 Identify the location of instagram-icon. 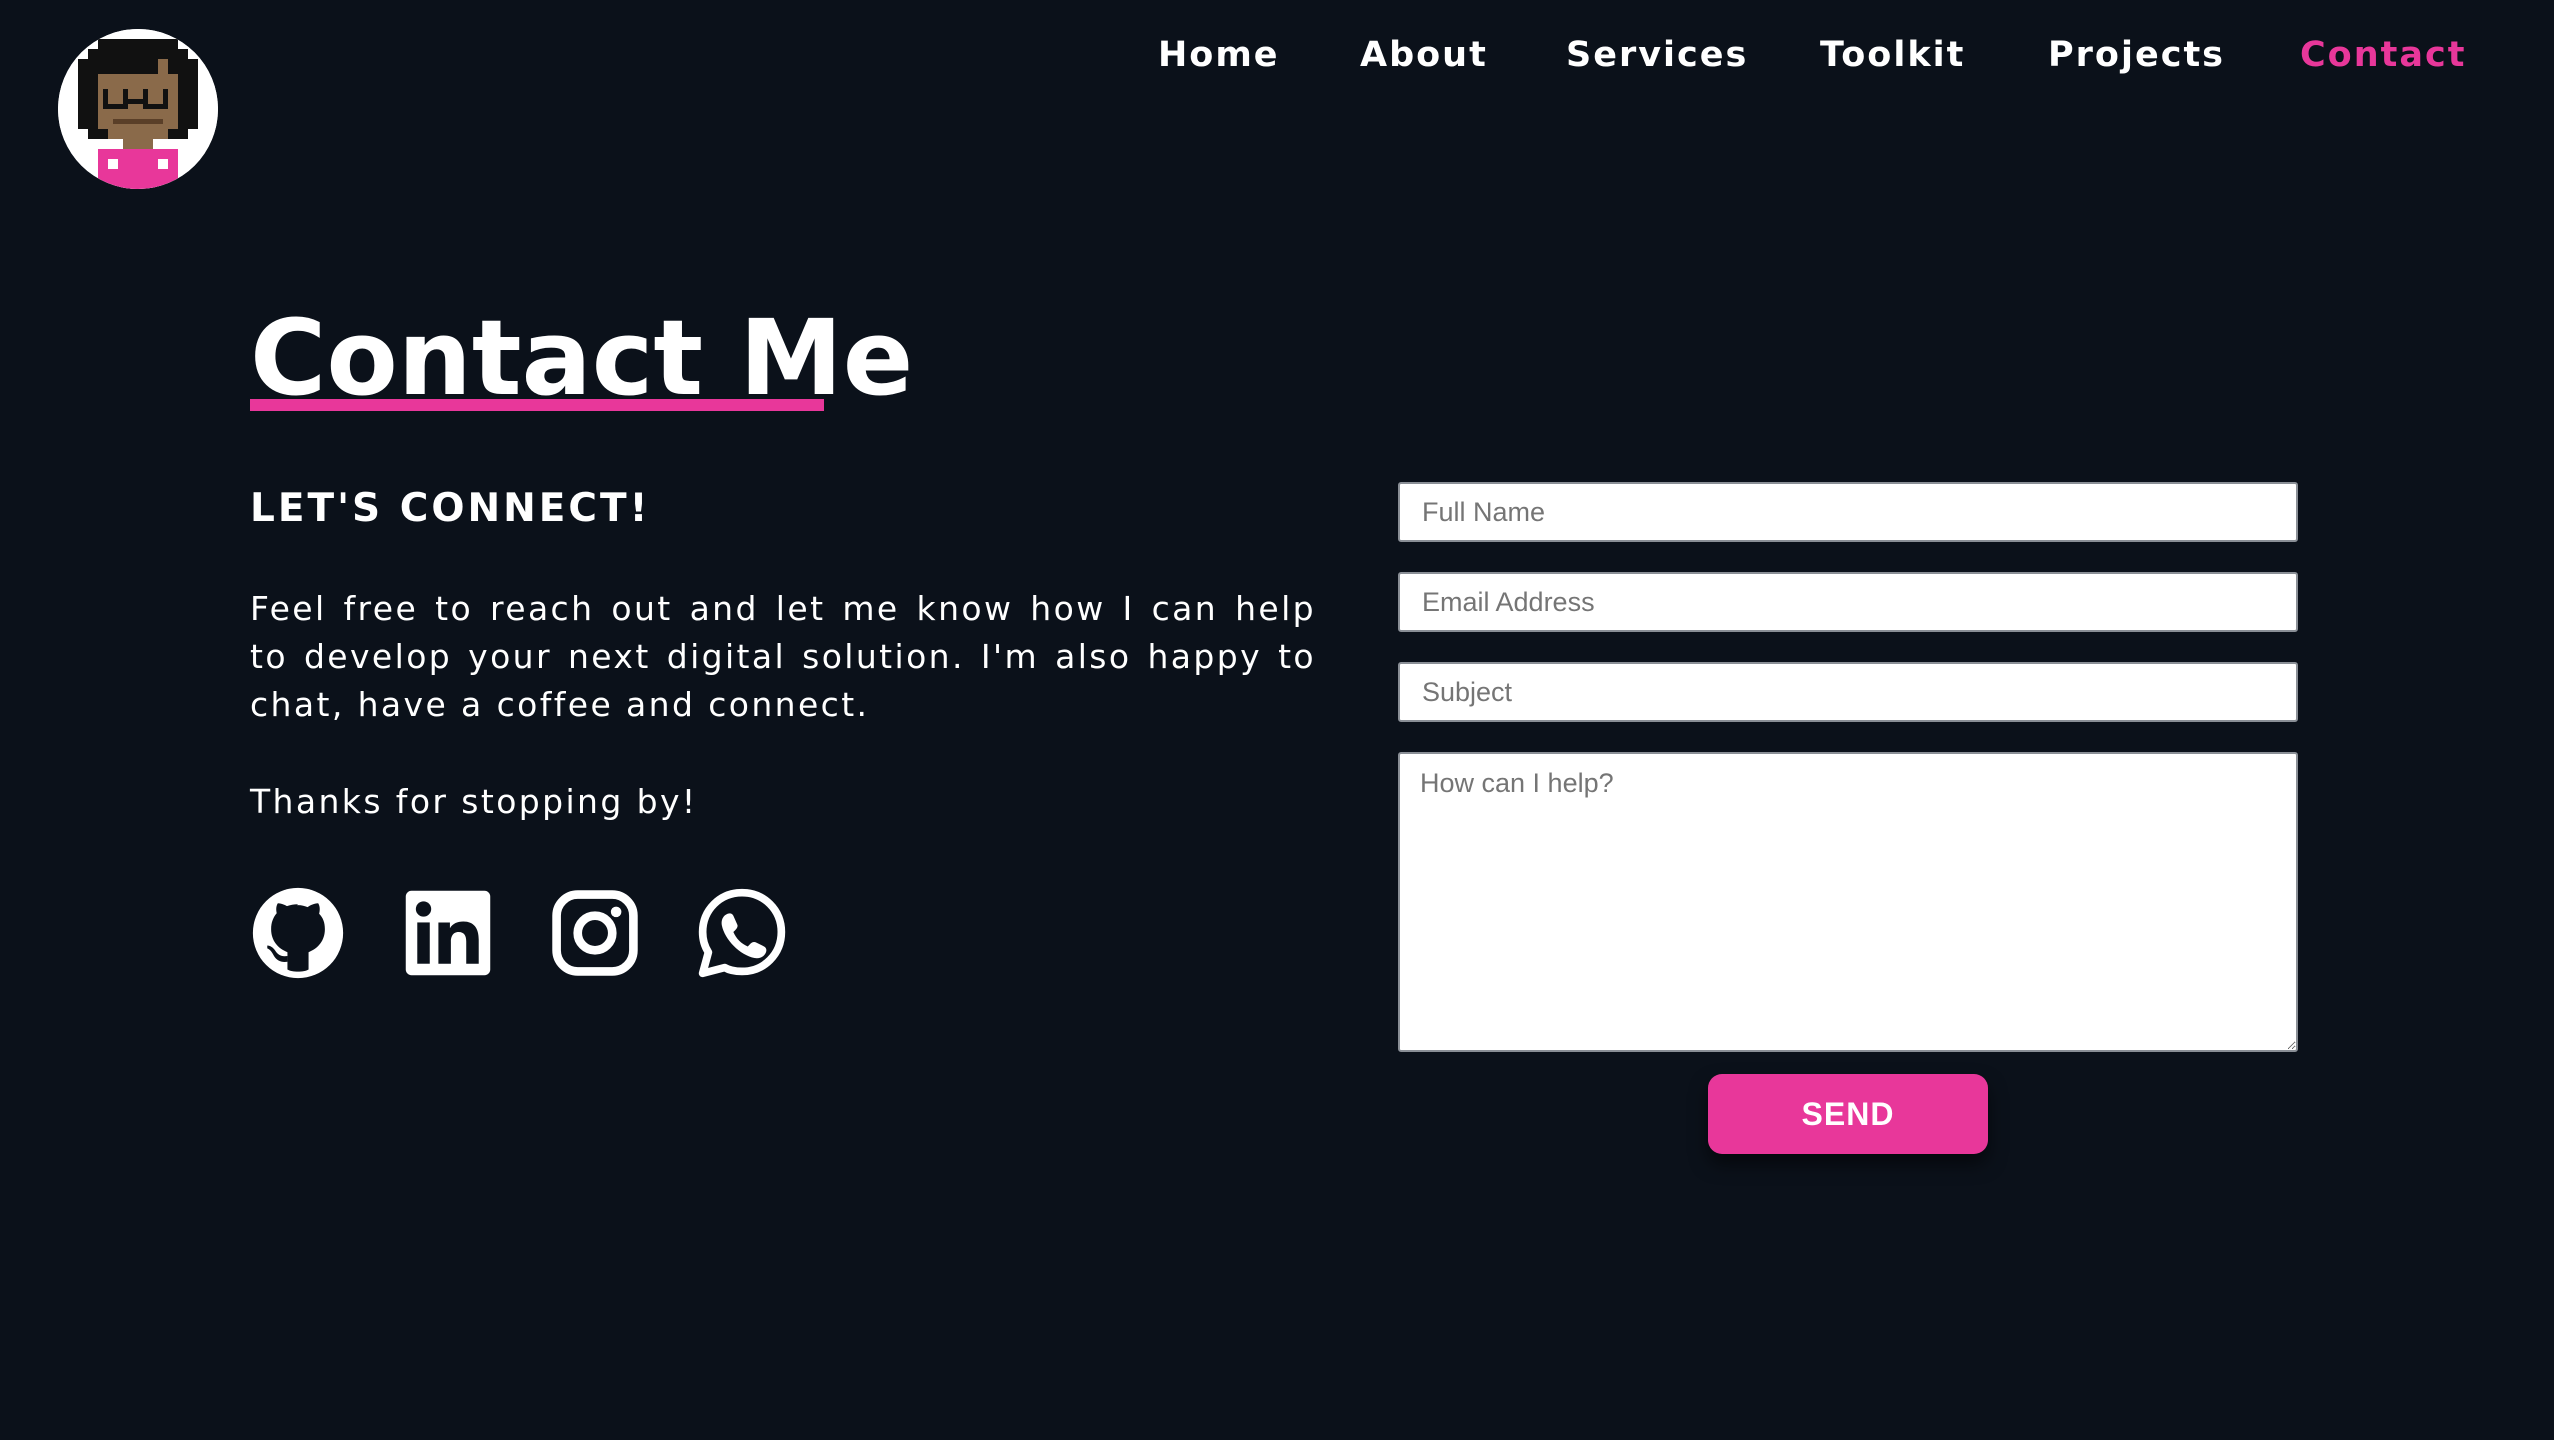
(595, 933).